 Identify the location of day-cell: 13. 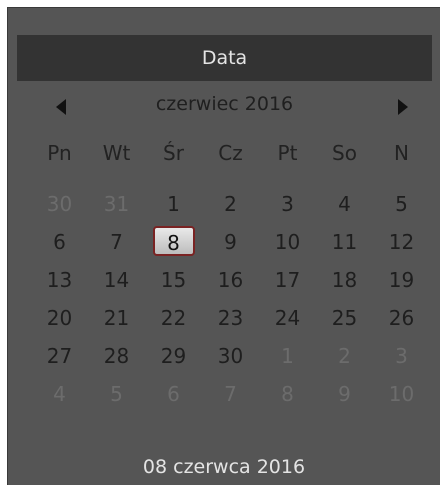
(59, 280).